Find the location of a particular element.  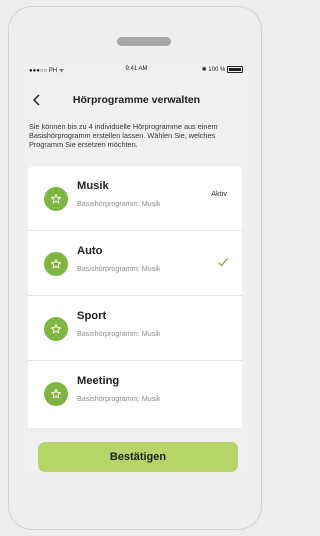

program-name: Meeting is located at coordinates (98, 381).